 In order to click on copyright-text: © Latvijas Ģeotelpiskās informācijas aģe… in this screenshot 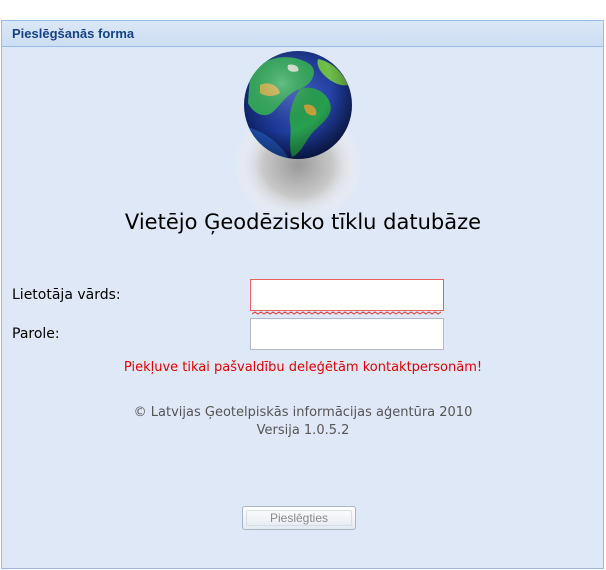, I will do `click(303, 412)`.